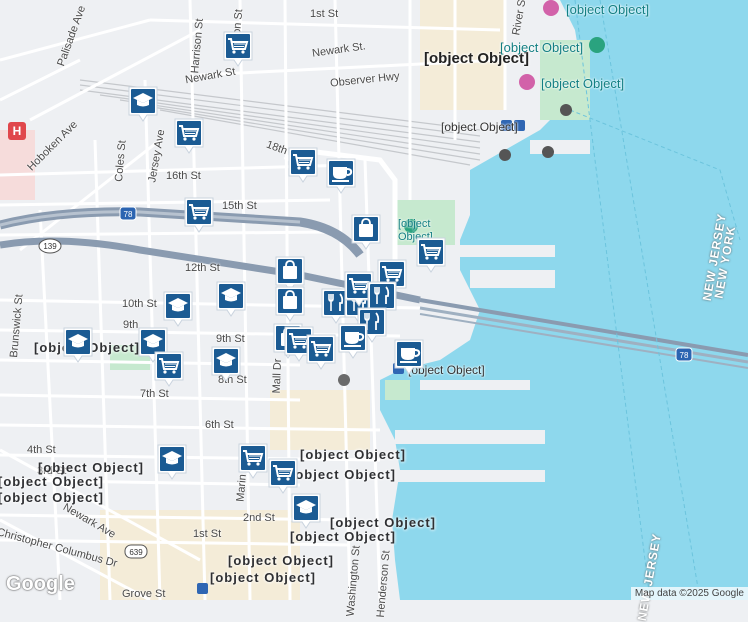 The width and height of the screenshot is (748, 622). I want to click on street-label: 9th, so click(131, 325).